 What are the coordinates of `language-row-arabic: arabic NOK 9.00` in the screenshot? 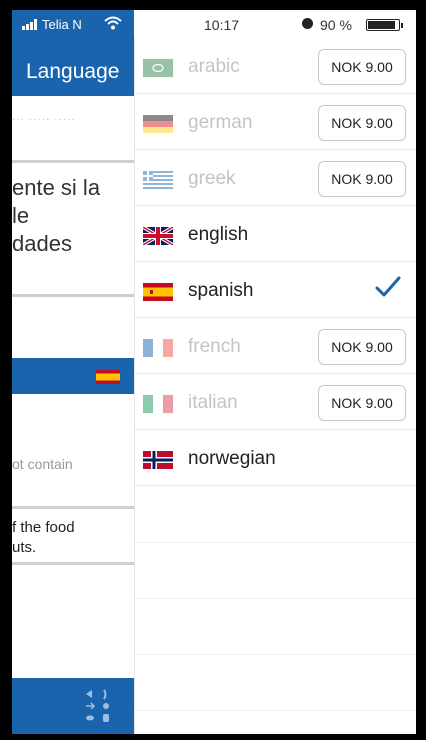 It's located at (276, 66).